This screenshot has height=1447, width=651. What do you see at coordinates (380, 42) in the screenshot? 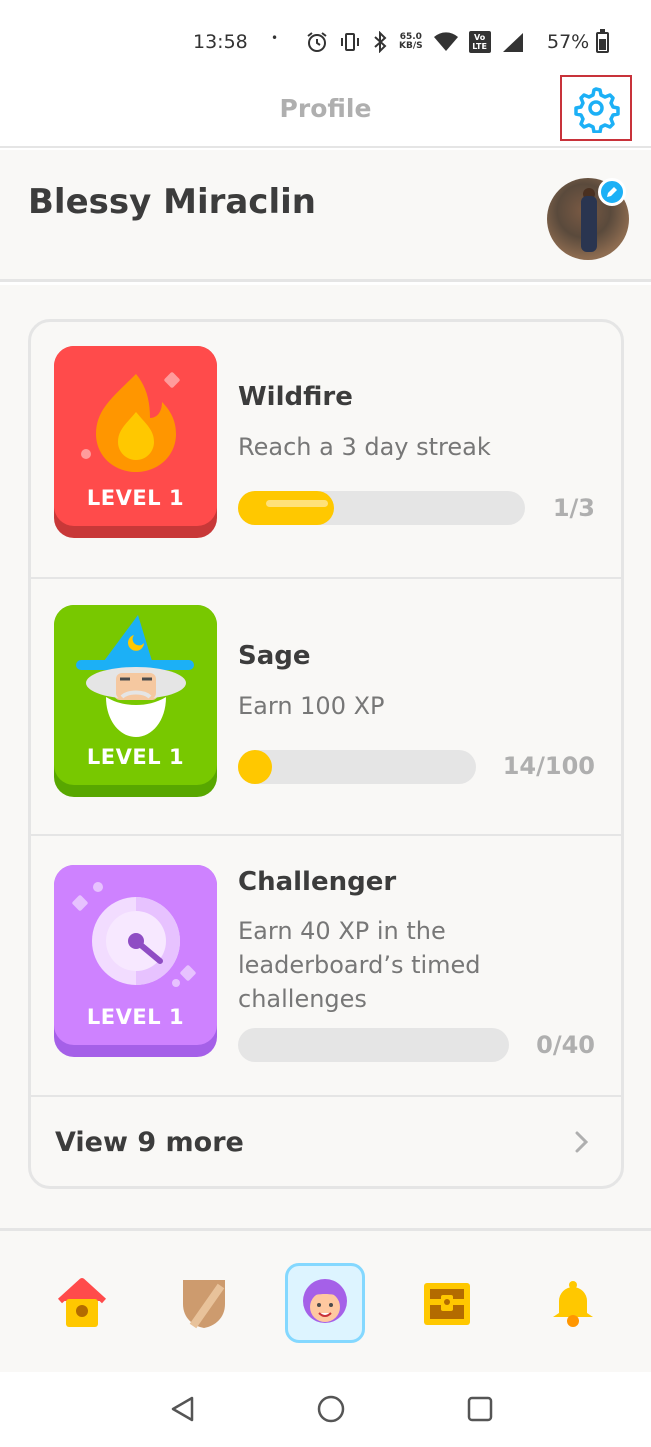
I see `bluetooth-icon` at bounding box center [380, 42].